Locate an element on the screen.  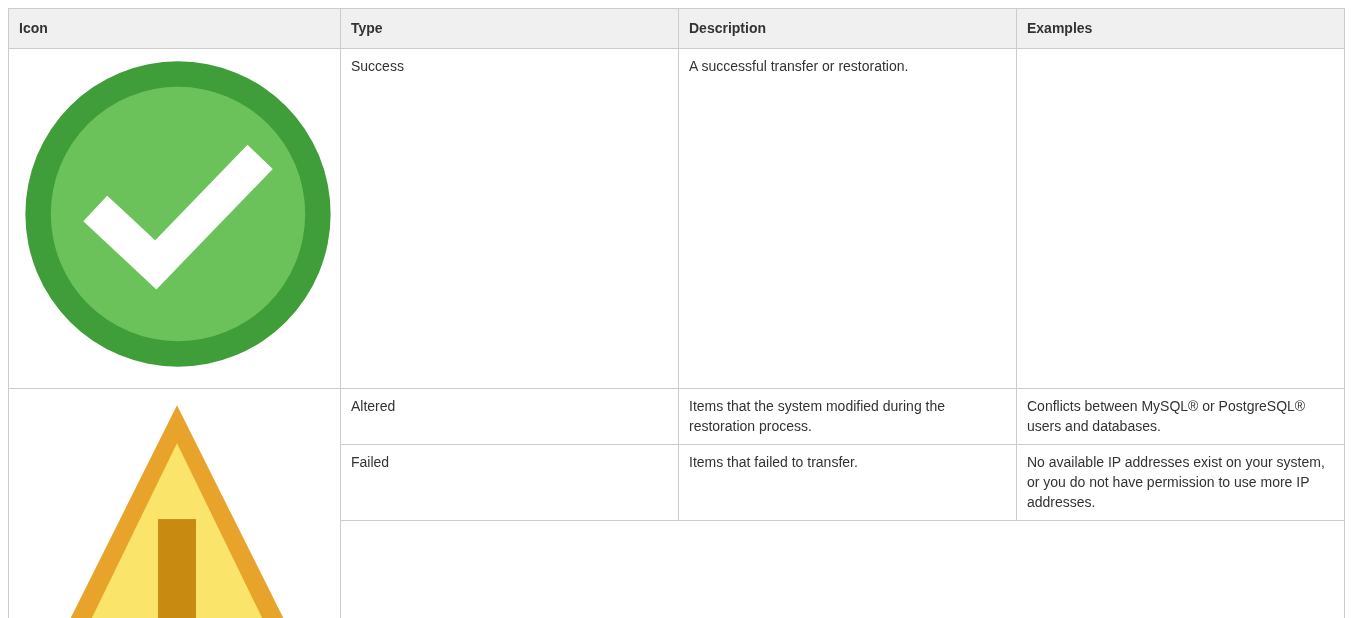
type-cell: Failed is located at coordinates (509, 482).